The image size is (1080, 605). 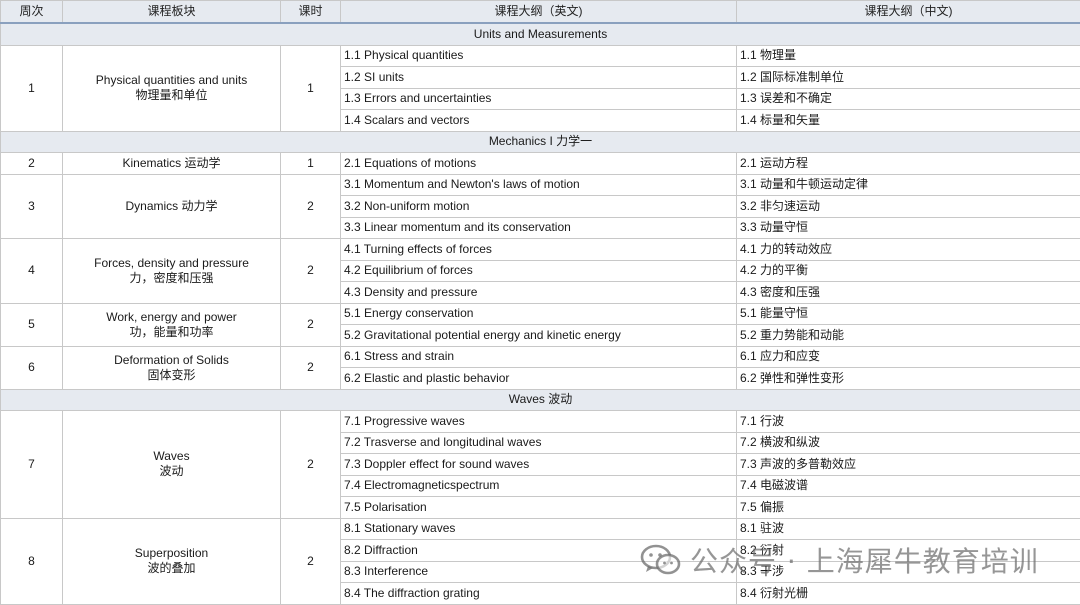 What do you see at coordinates (539, 443) in the screenshot?
I see `topic-en: 7.2 Trasverse and longitudinal waves` at bounding box center [539, 443].